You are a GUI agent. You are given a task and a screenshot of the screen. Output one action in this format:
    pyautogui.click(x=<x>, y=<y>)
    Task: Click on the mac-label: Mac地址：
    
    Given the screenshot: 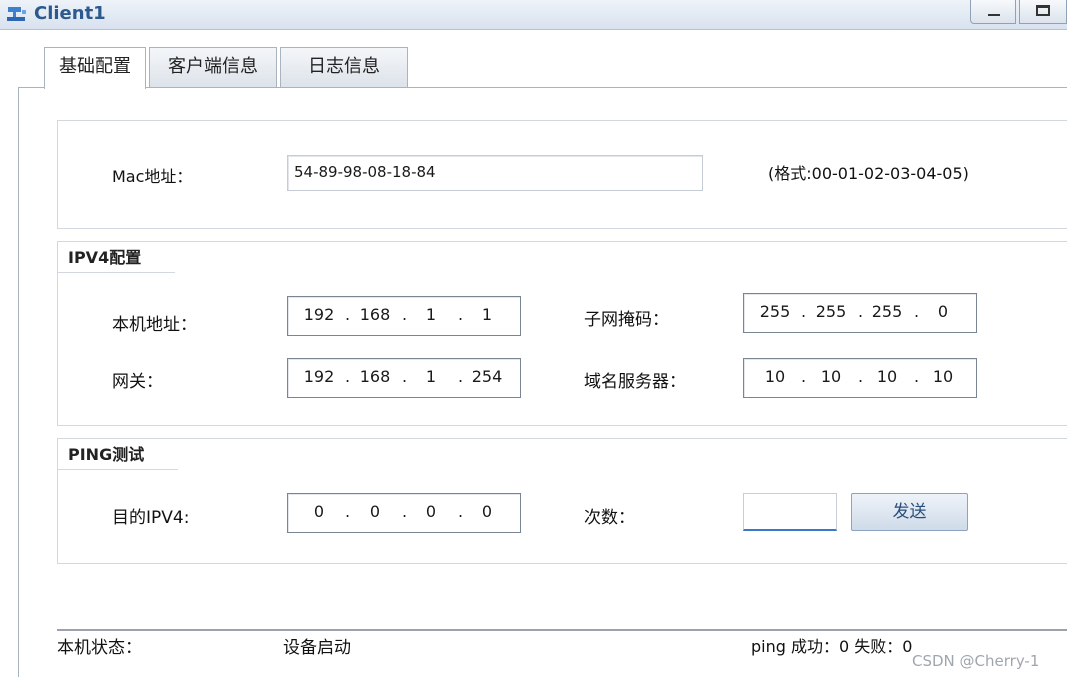 What is the action you would take?
    pyautogui.click(x=152, y=176)
    